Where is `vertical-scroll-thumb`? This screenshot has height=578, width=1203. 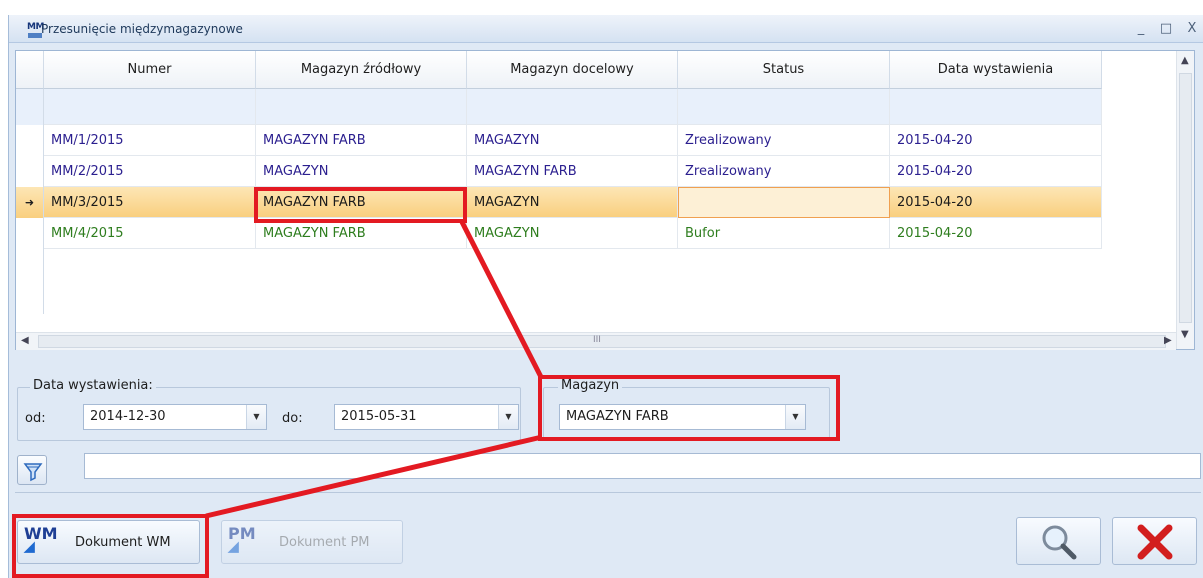
vertical-scroll-thumb is located at coordinates (1185, 198).